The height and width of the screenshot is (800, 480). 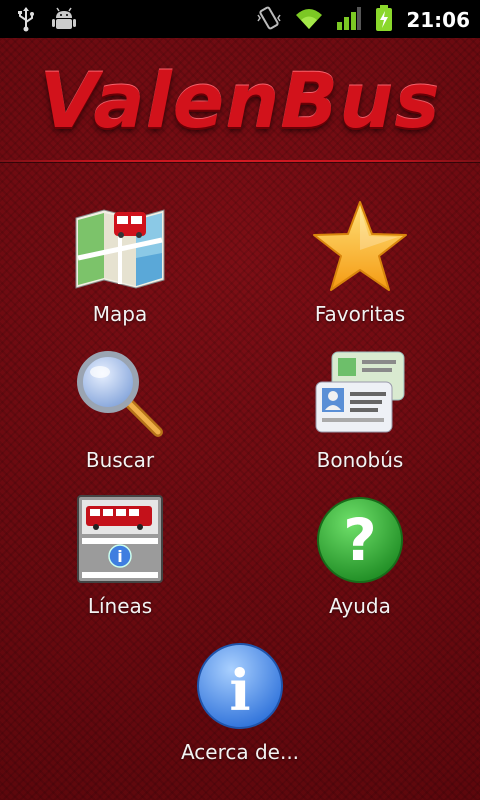 What do you see at coordinates (360, 394) in the screenshot?
I see `id-cards-icon` at bounding box center [360, 394].